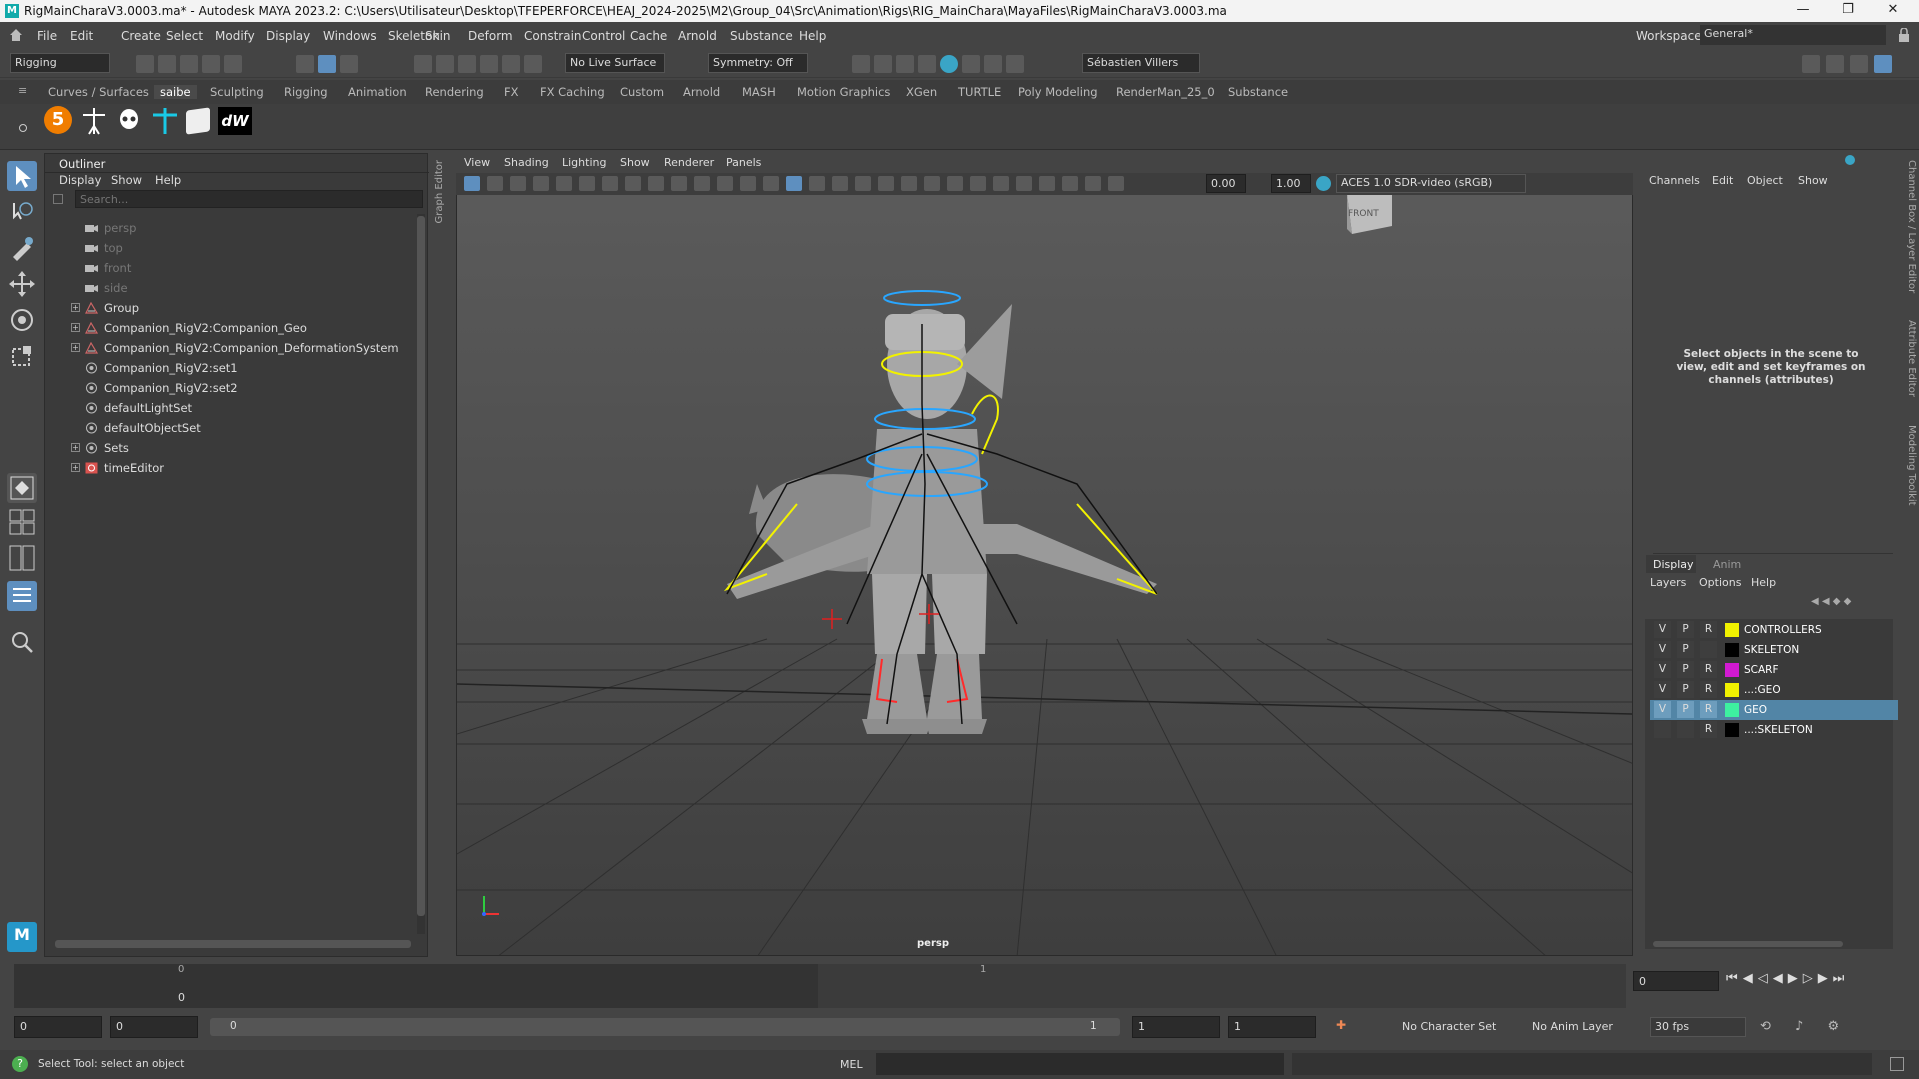 The height and width of the screenshot is (1079, 1919). Describe the element at coordinates (306, 92) in the screenshot. I see `shelf-tab-rigging: Rigging` at that location.